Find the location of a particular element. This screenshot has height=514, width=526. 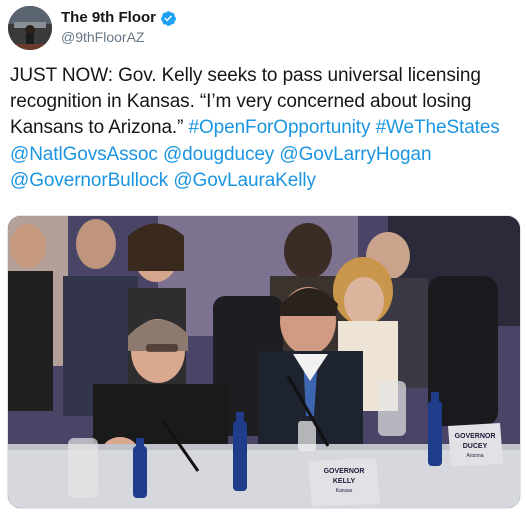

mention-link: @GovLauraKelly is located at coordinates (244, 180).